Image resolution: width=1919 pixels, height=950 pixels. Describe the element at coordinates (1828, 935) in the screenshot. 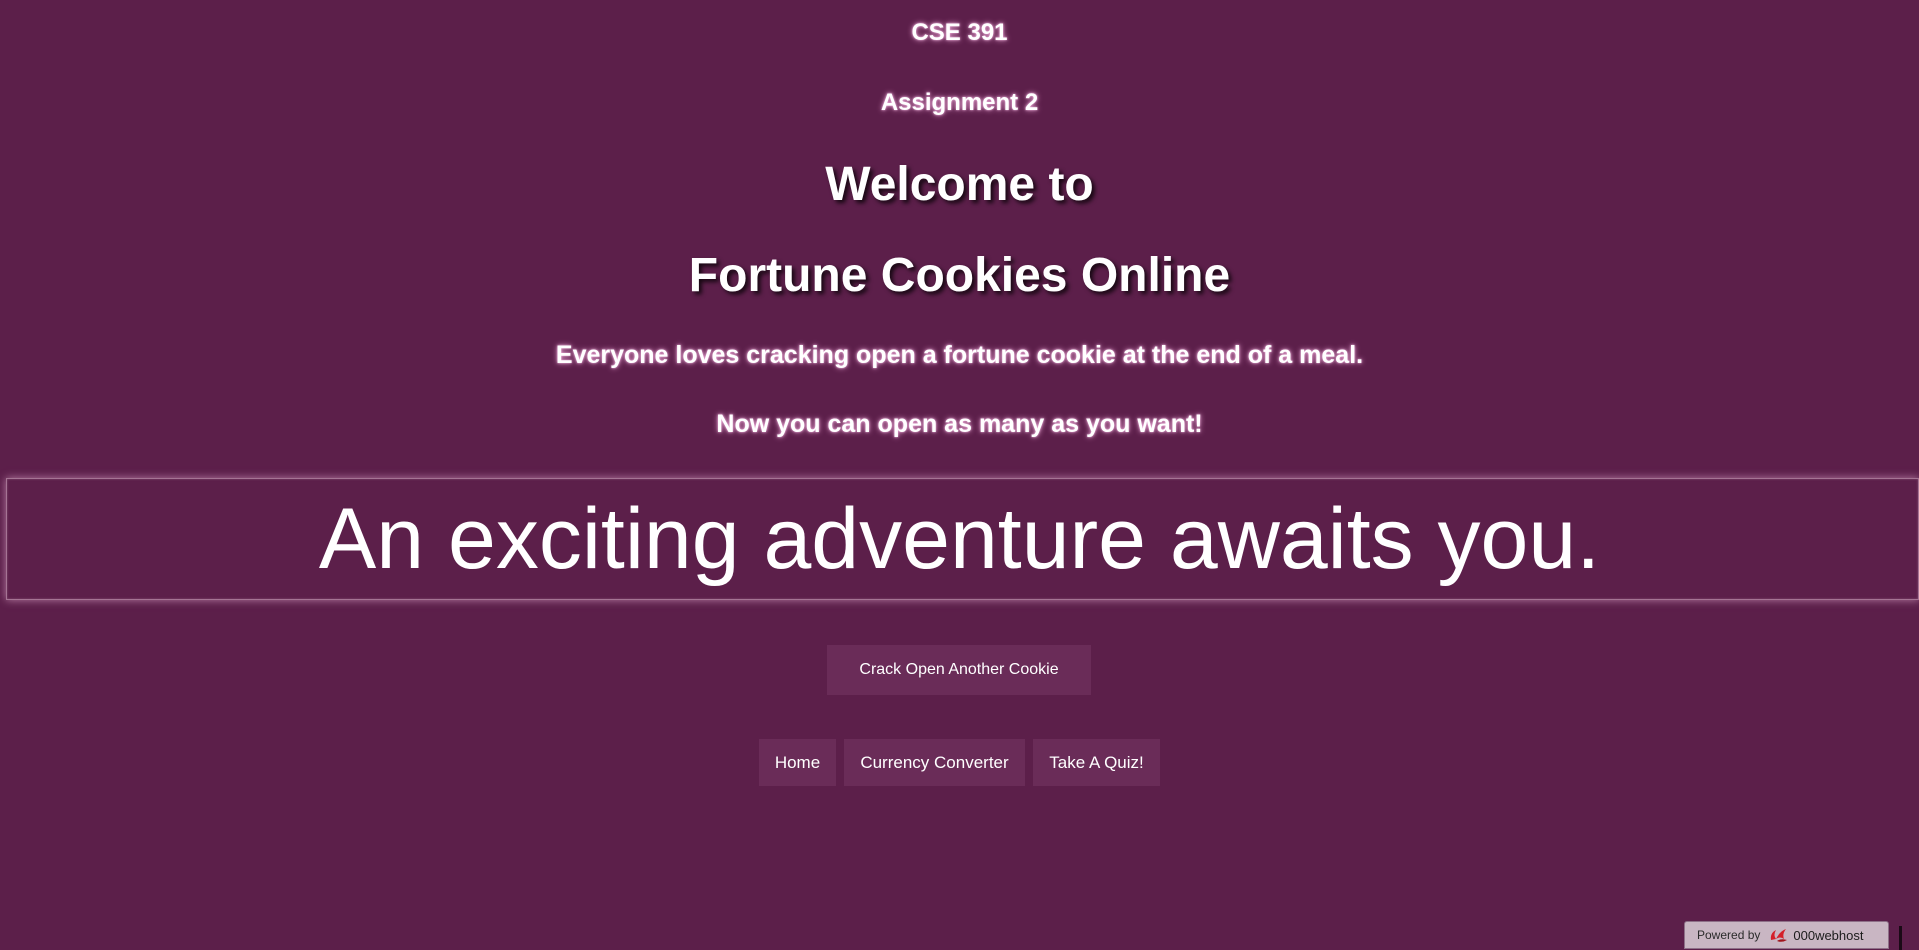

I see `brand-name: 000webhost` at that location.